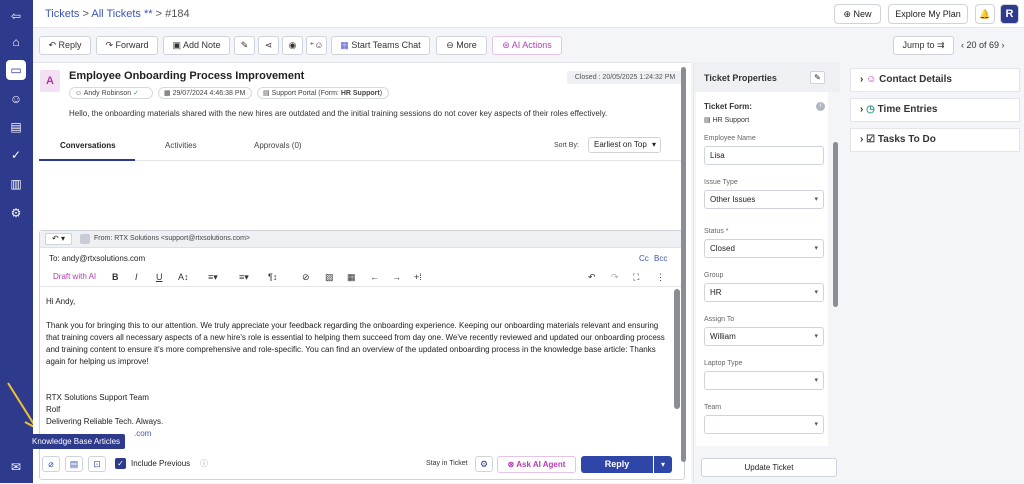 The height and width of the screenshot is (484, 1024). I want to click on more-button: ⊖ More, so click(461, 45).